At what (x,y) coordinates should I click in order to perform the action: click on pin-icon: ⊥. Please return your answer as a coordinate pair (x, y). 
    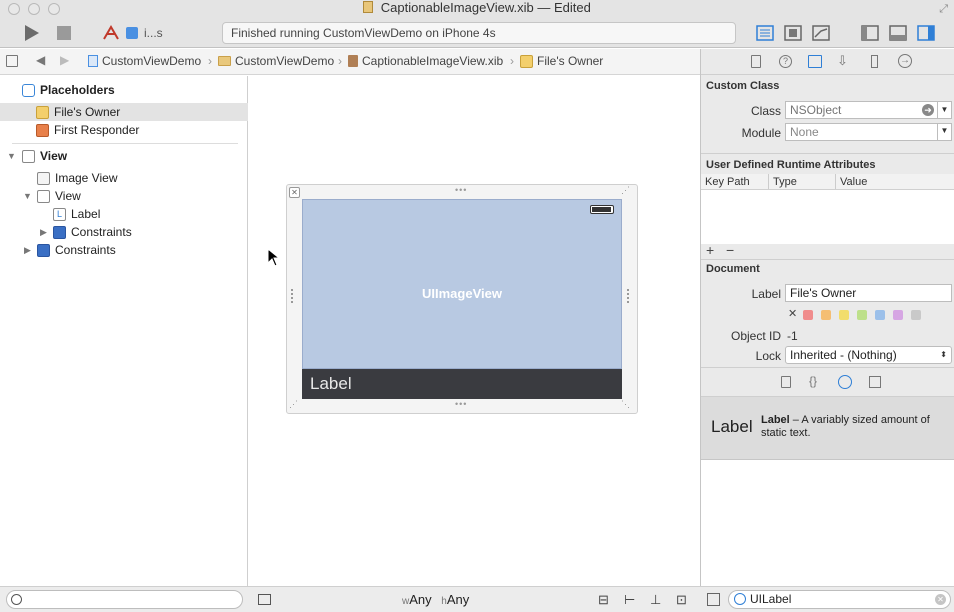
    Looking at the image, I should click on (655, 600).